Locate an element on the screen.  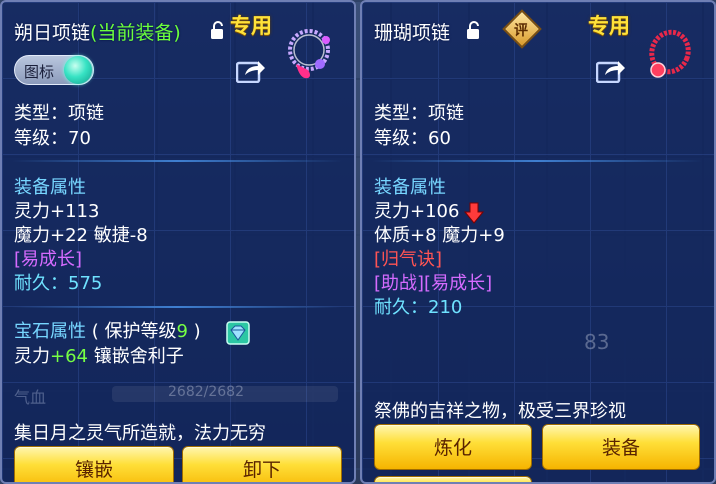
item-title: 朔日项链(当前装备) is located at coordinates (97, 33).